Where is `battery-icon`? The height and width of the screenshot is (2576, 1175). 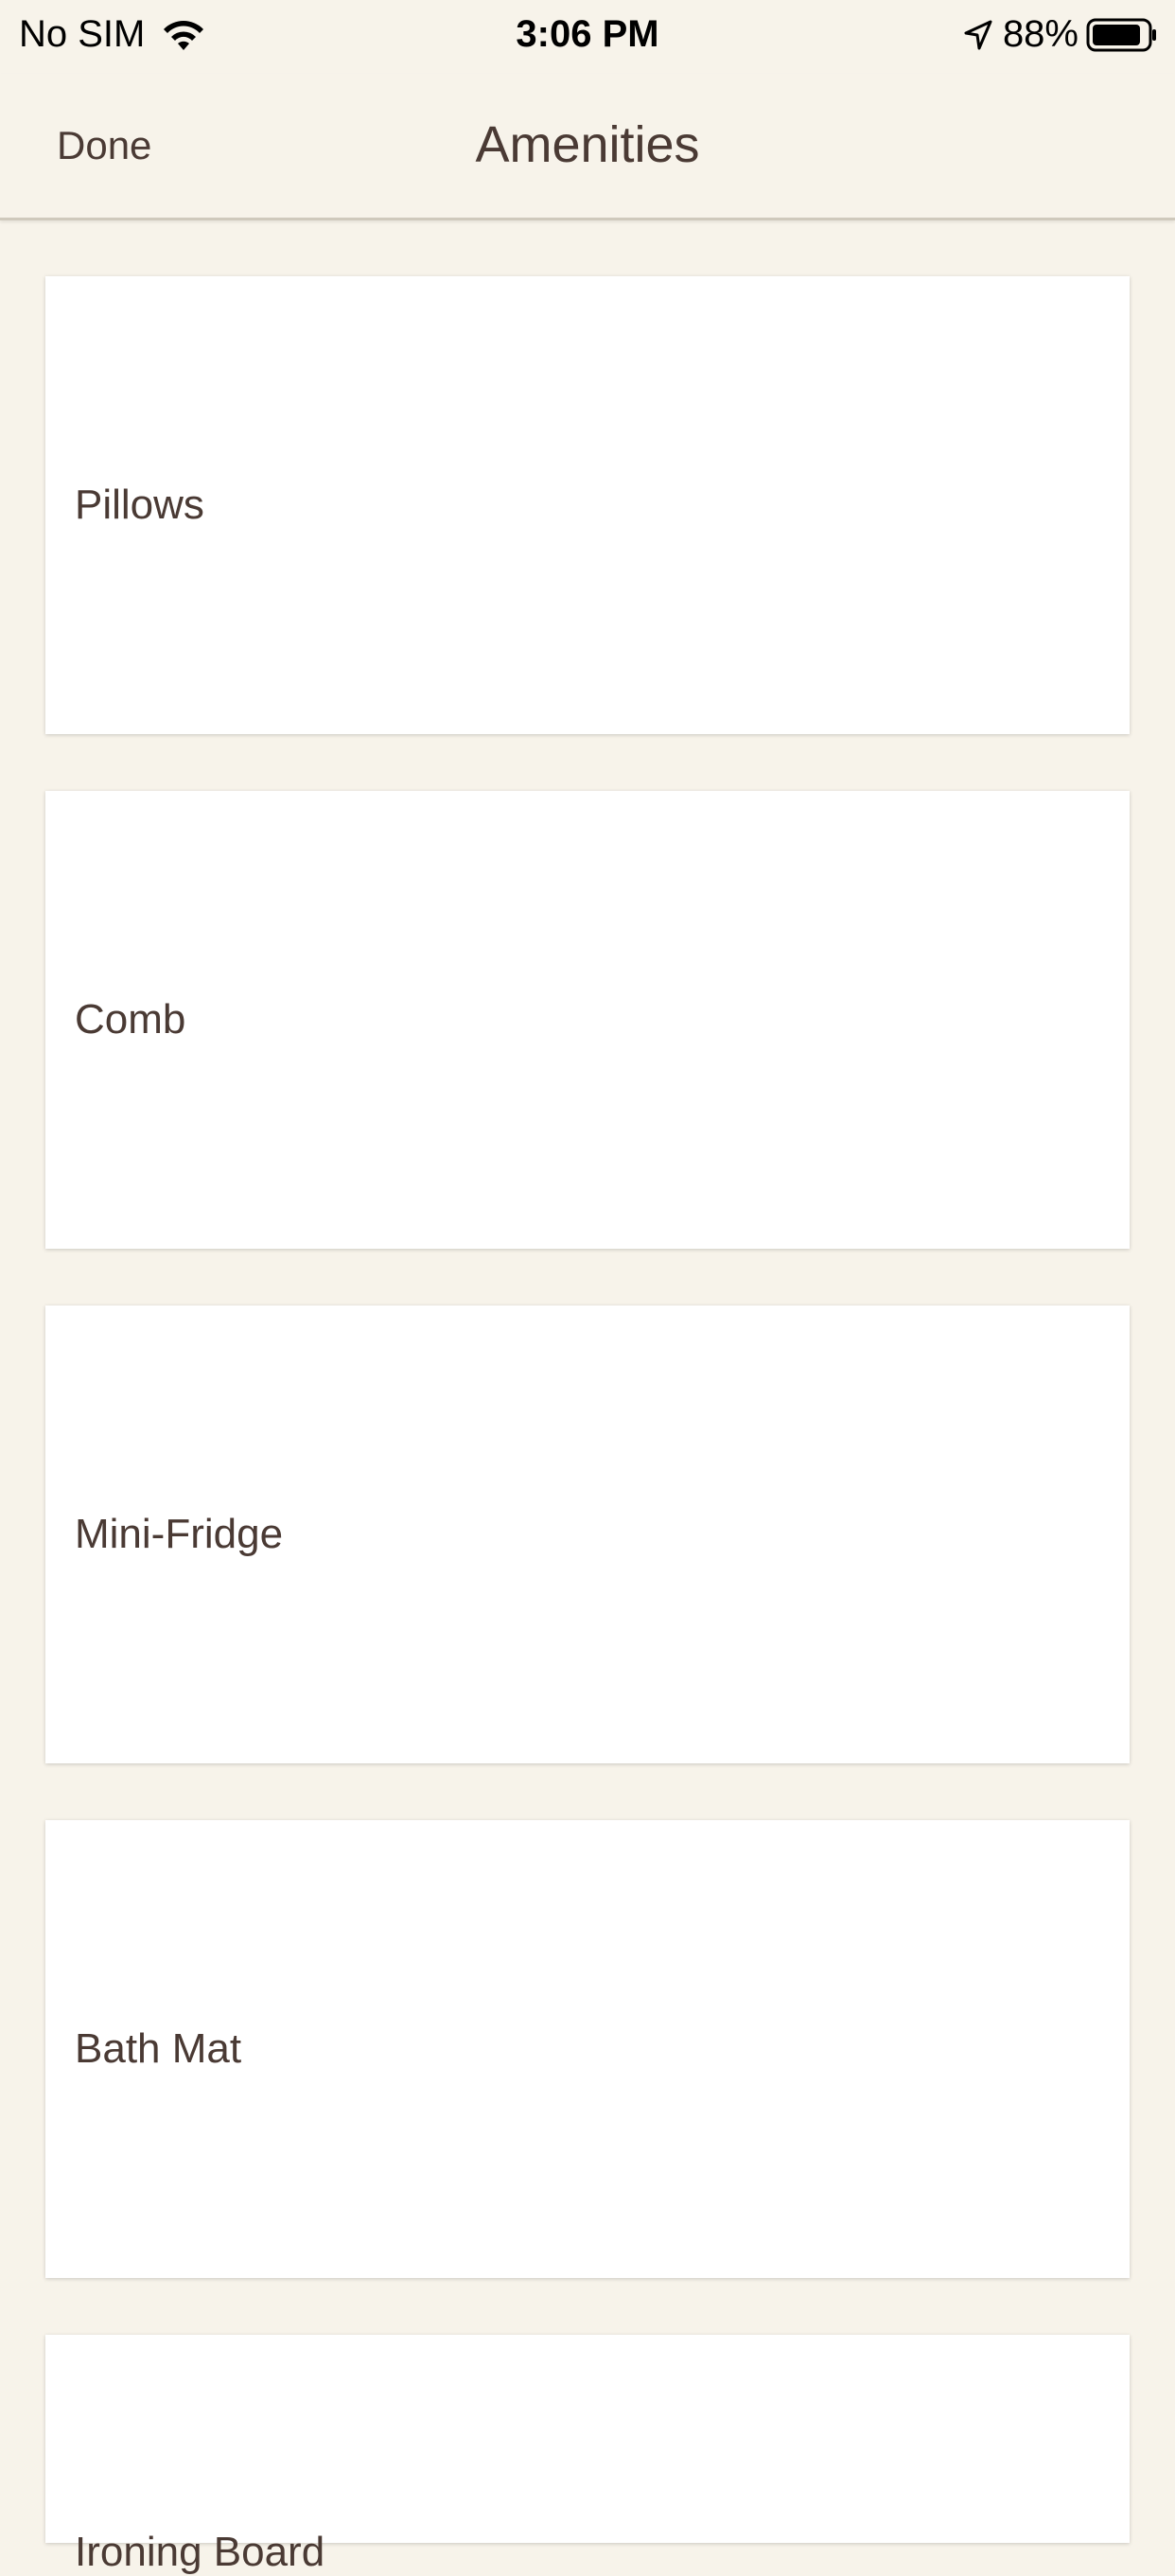 battery-icon is located at coordinates (1121, 34).